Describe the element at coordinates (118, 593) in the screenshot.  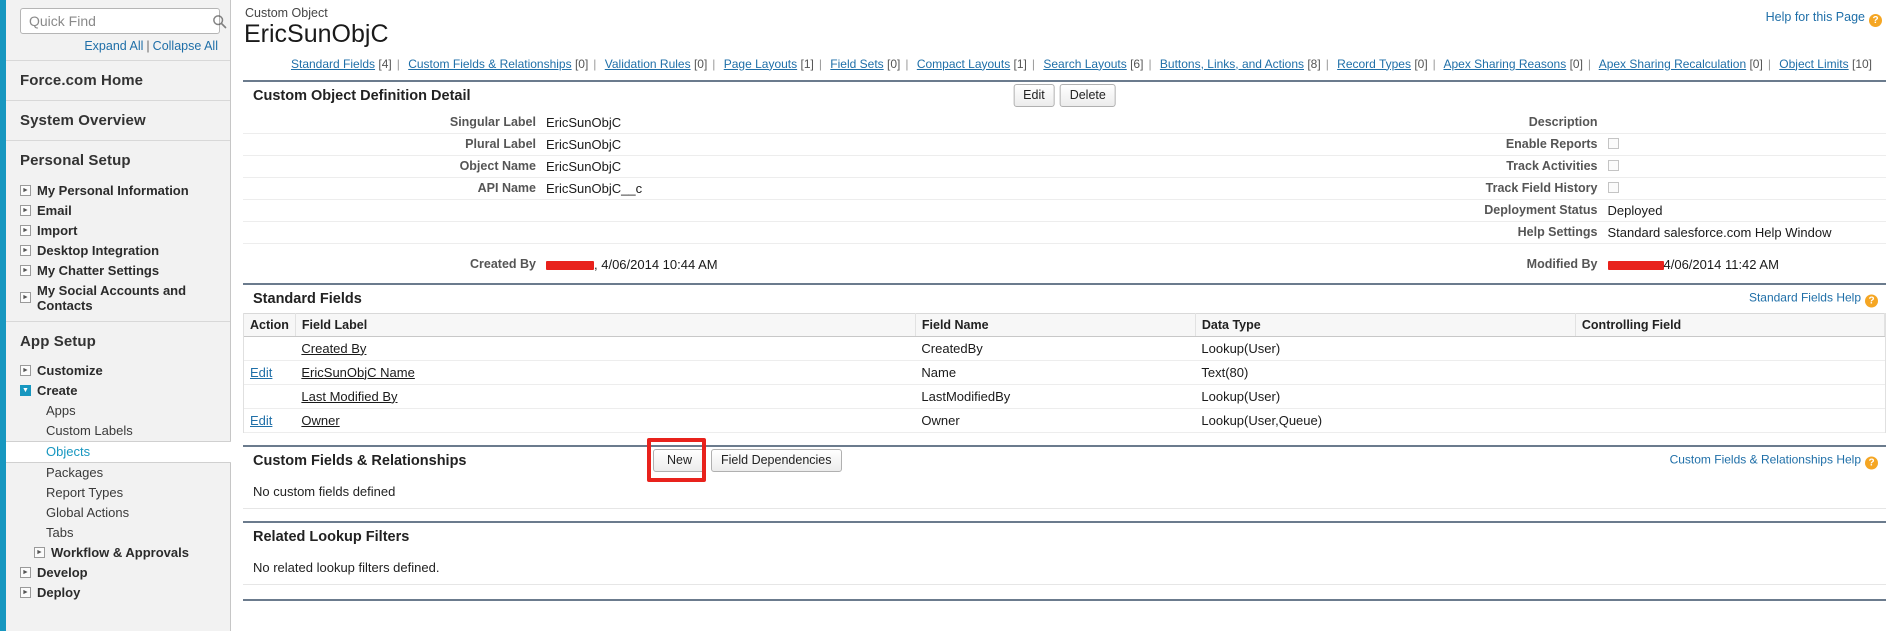
I see `sidebar-item-deploy: ► Deploy` at that location.